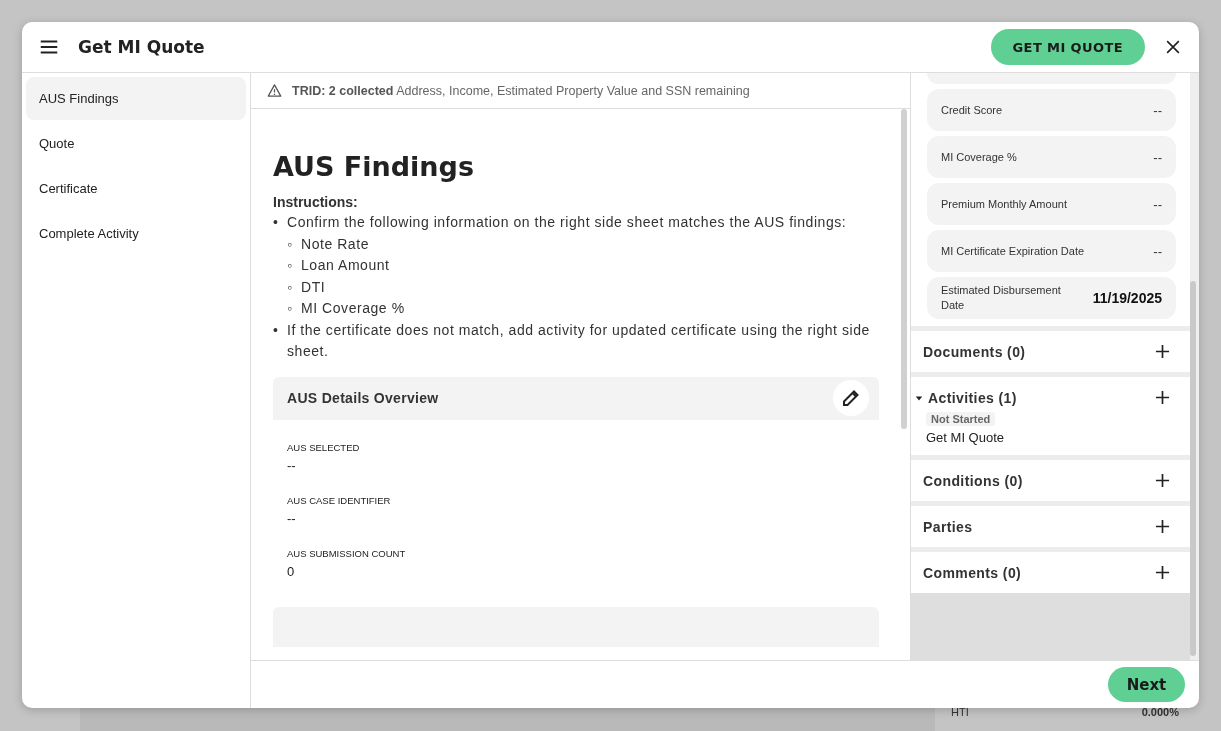 Image resolution: width=1221 pixels, height=731 pixels. I want to click on nav-item: AUS Findings, so click(136, 98).